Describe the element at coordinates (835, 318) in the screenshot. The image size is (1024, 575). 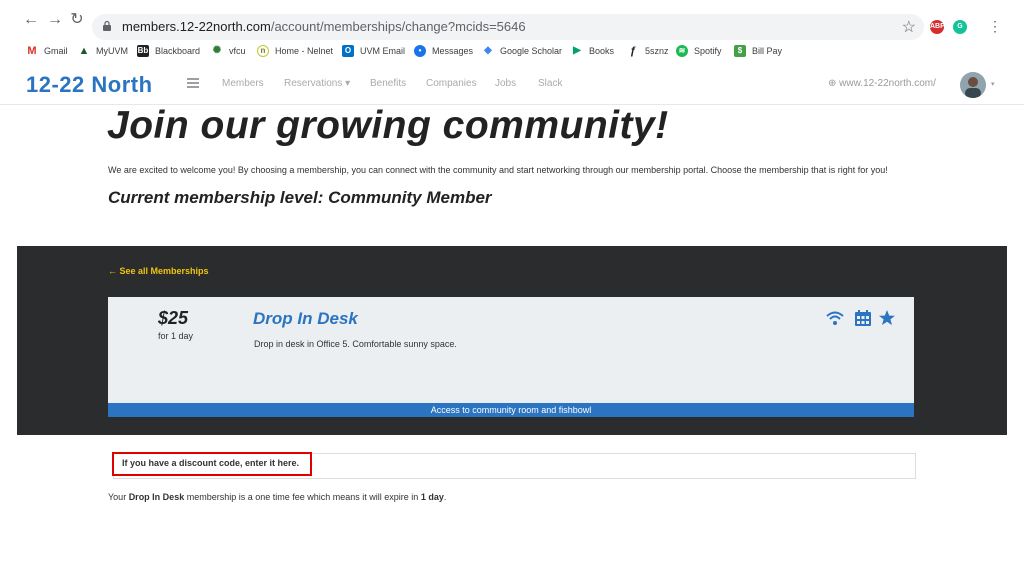
I see `wifi-icon` at that location.